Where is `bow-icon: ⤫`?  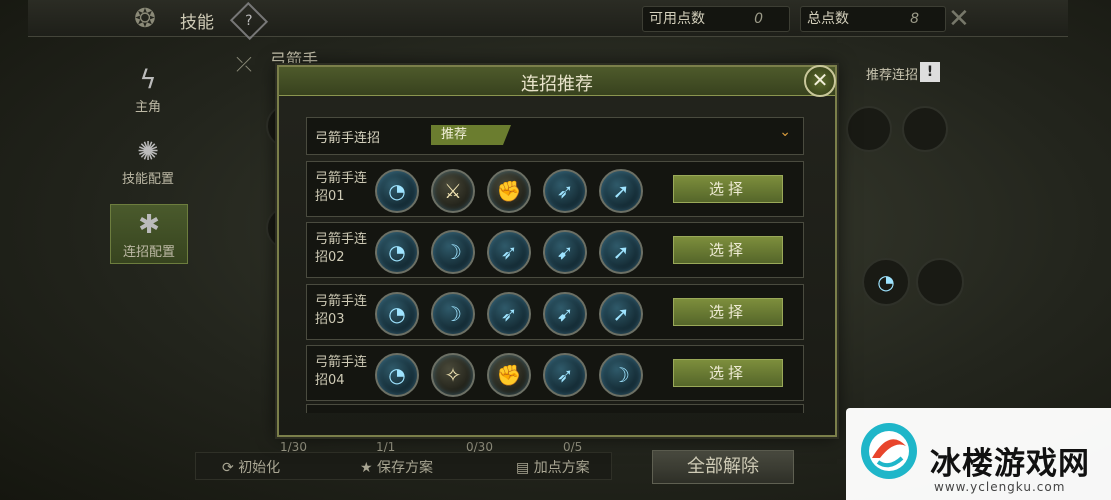
bow-icon: ⤫ is located at coordinates (244, 64).